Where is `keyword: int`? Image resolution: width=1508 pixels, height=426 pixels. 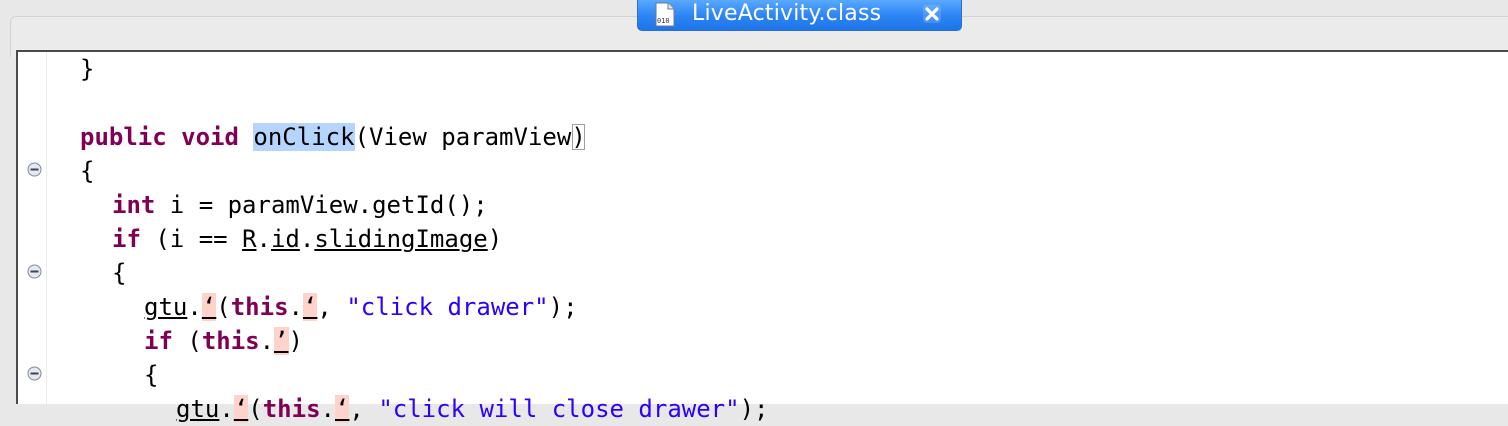
keyword: int is located at coordinates (134, 205).